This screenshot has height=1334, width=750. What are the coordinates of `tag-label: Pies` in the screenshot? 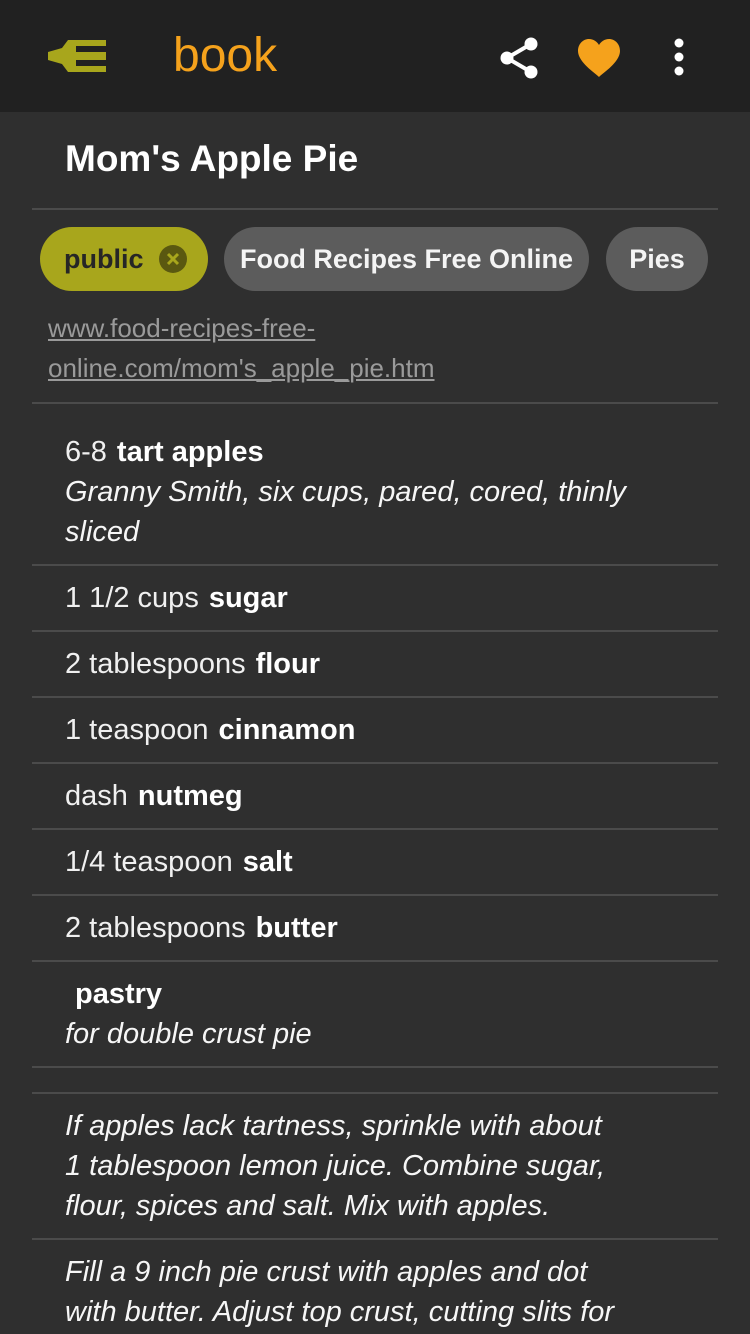 It's located at (657, 259).